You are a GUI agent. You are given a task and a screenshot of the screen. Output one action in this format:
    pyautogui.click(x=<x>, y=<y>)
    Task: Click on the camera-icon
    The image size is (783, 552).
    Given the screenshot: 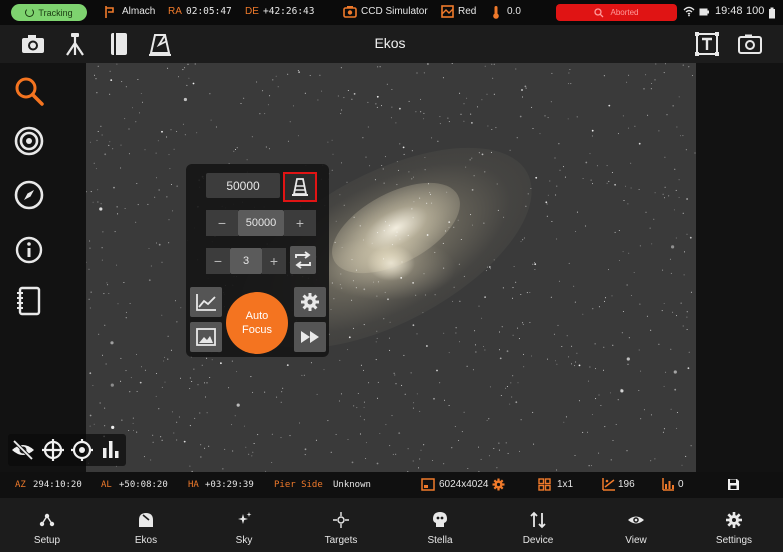 What is the action you would take?
    pyautogui.click(x=350, y=11)
    